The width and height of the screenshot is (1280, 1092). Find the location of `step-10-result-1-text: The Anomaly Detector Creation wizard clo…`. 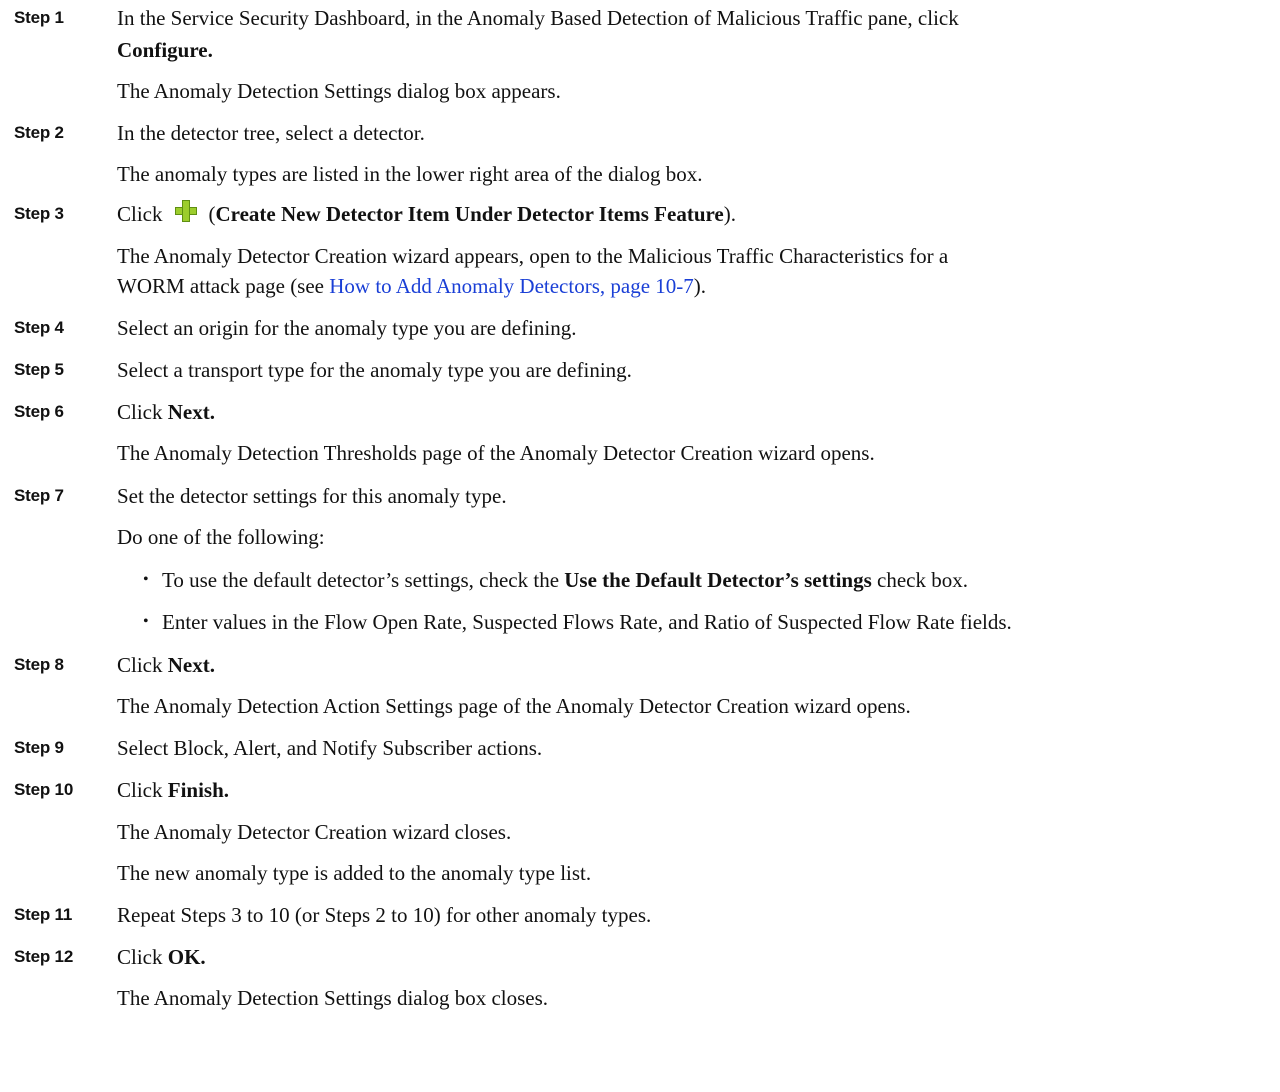

step-10-result-1-text: The Anomaly Detector Creation wizard clo… is located at coordinates (314, 832).